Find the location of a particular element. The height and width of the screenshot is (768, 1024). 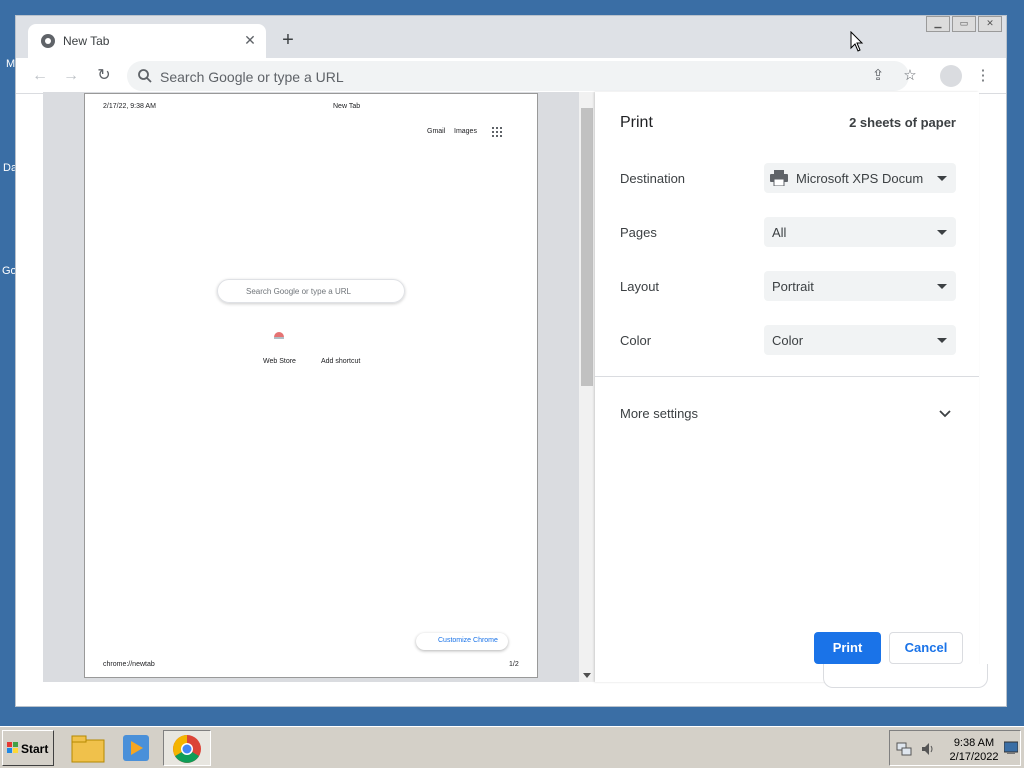

expand-chevron-icon is located at coordinates (945, 414).